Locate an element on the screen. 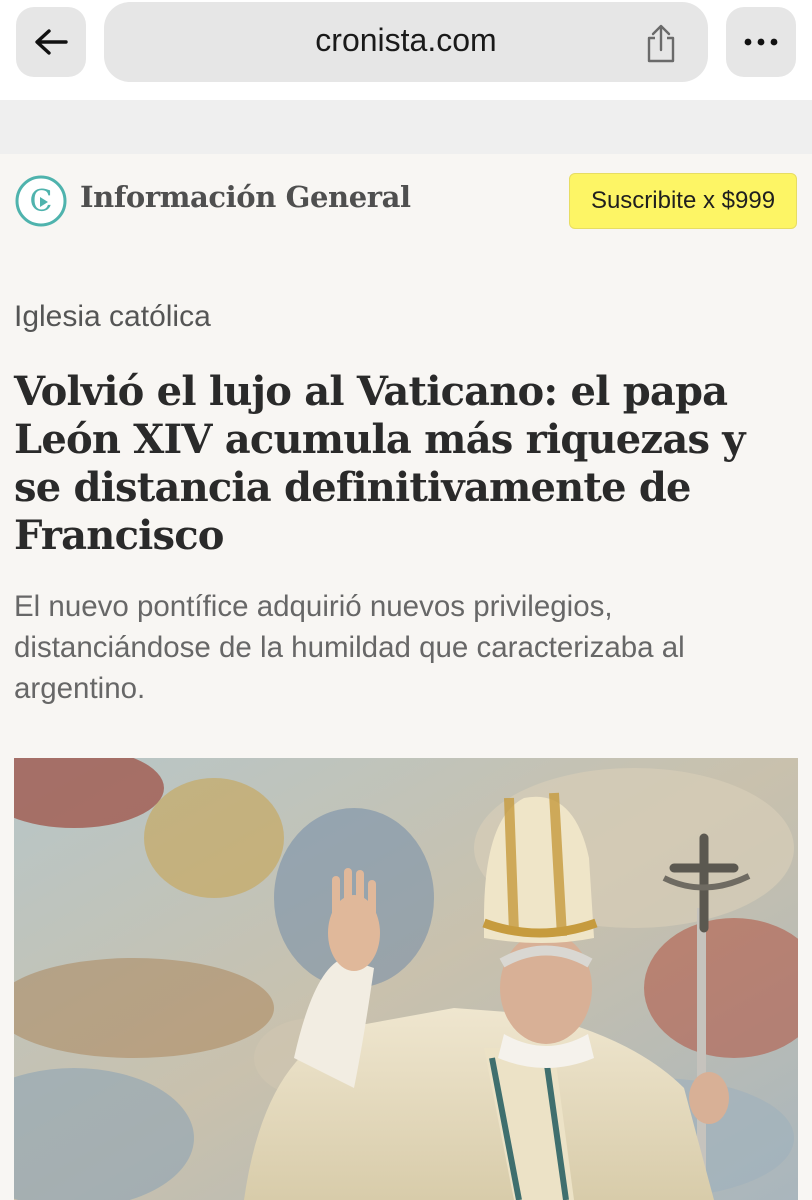 The height and width of the screenshot is (1200, 812). ellipsis-icon is located at coordinates (761, 42).